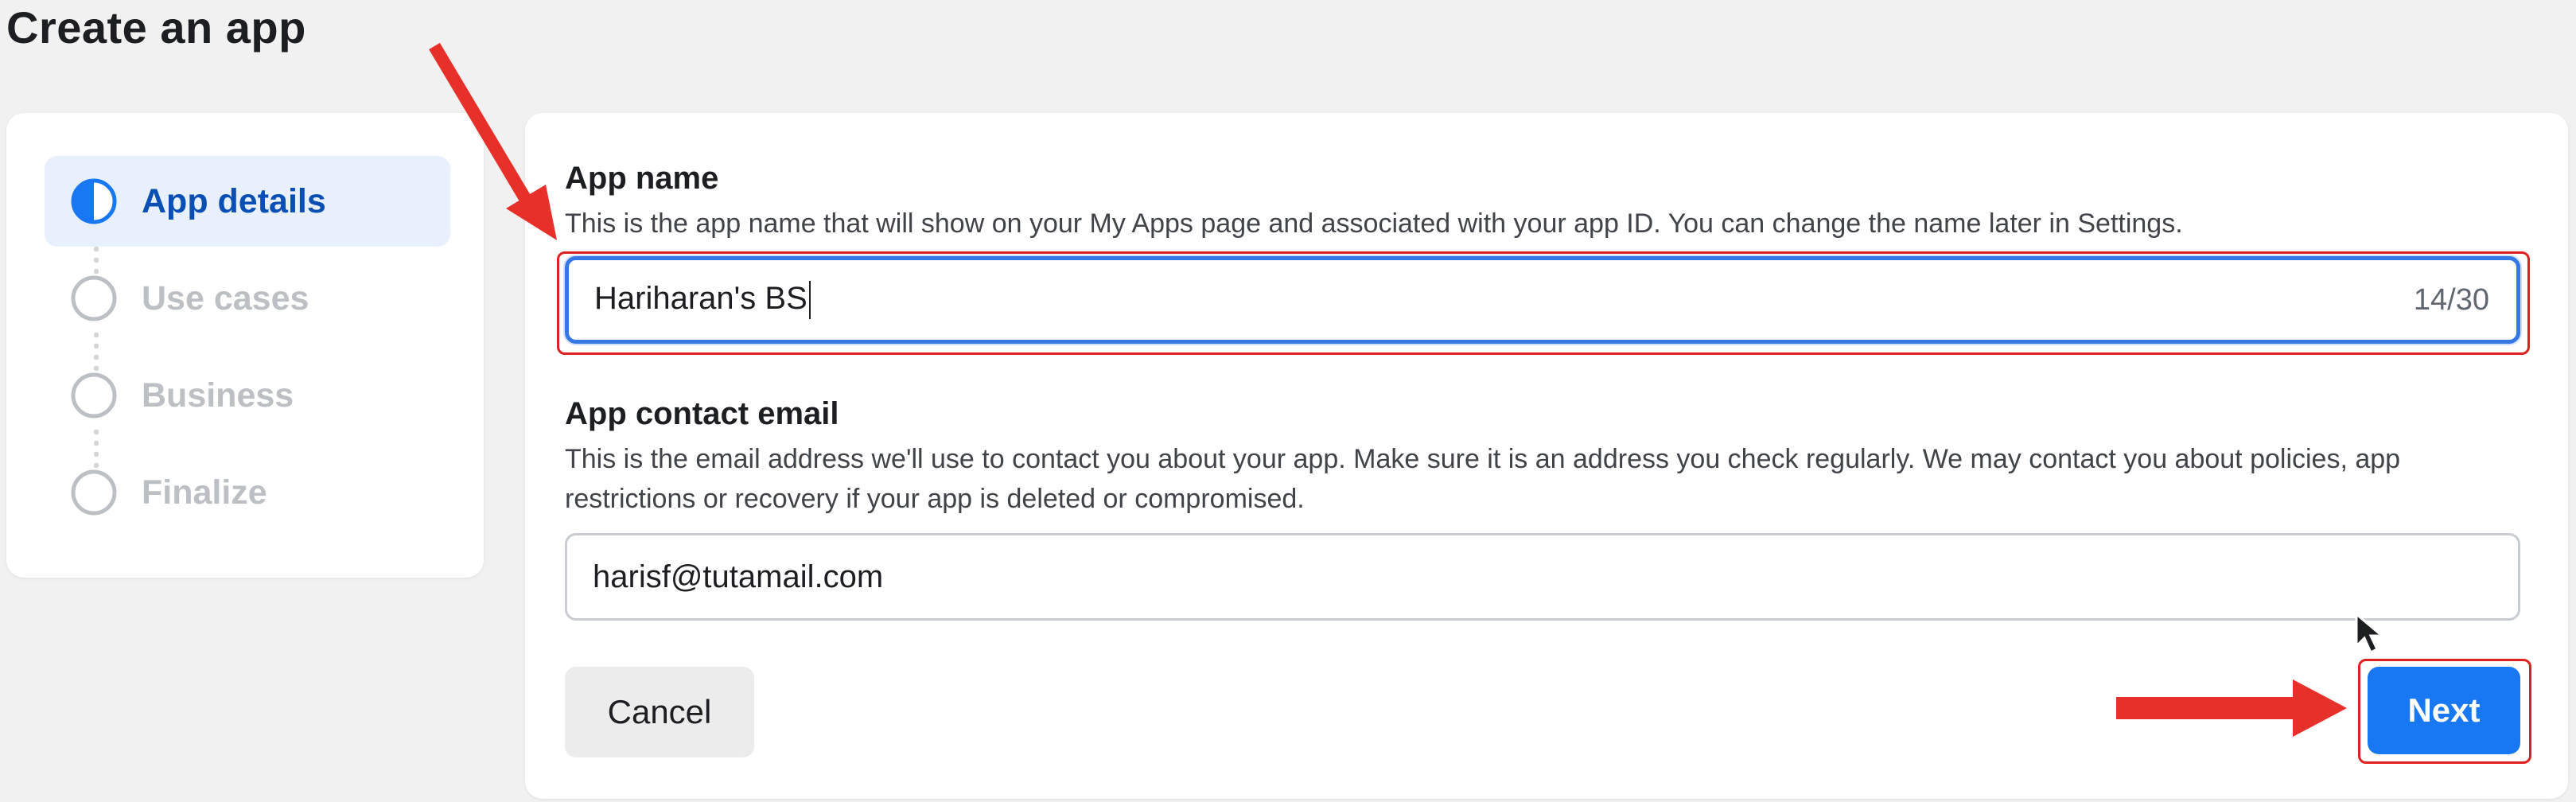 The height and width of the screenshot is (802, 2576). I want to click on contact-email-input: harisf@tutamail.com, so click(1543, 577).